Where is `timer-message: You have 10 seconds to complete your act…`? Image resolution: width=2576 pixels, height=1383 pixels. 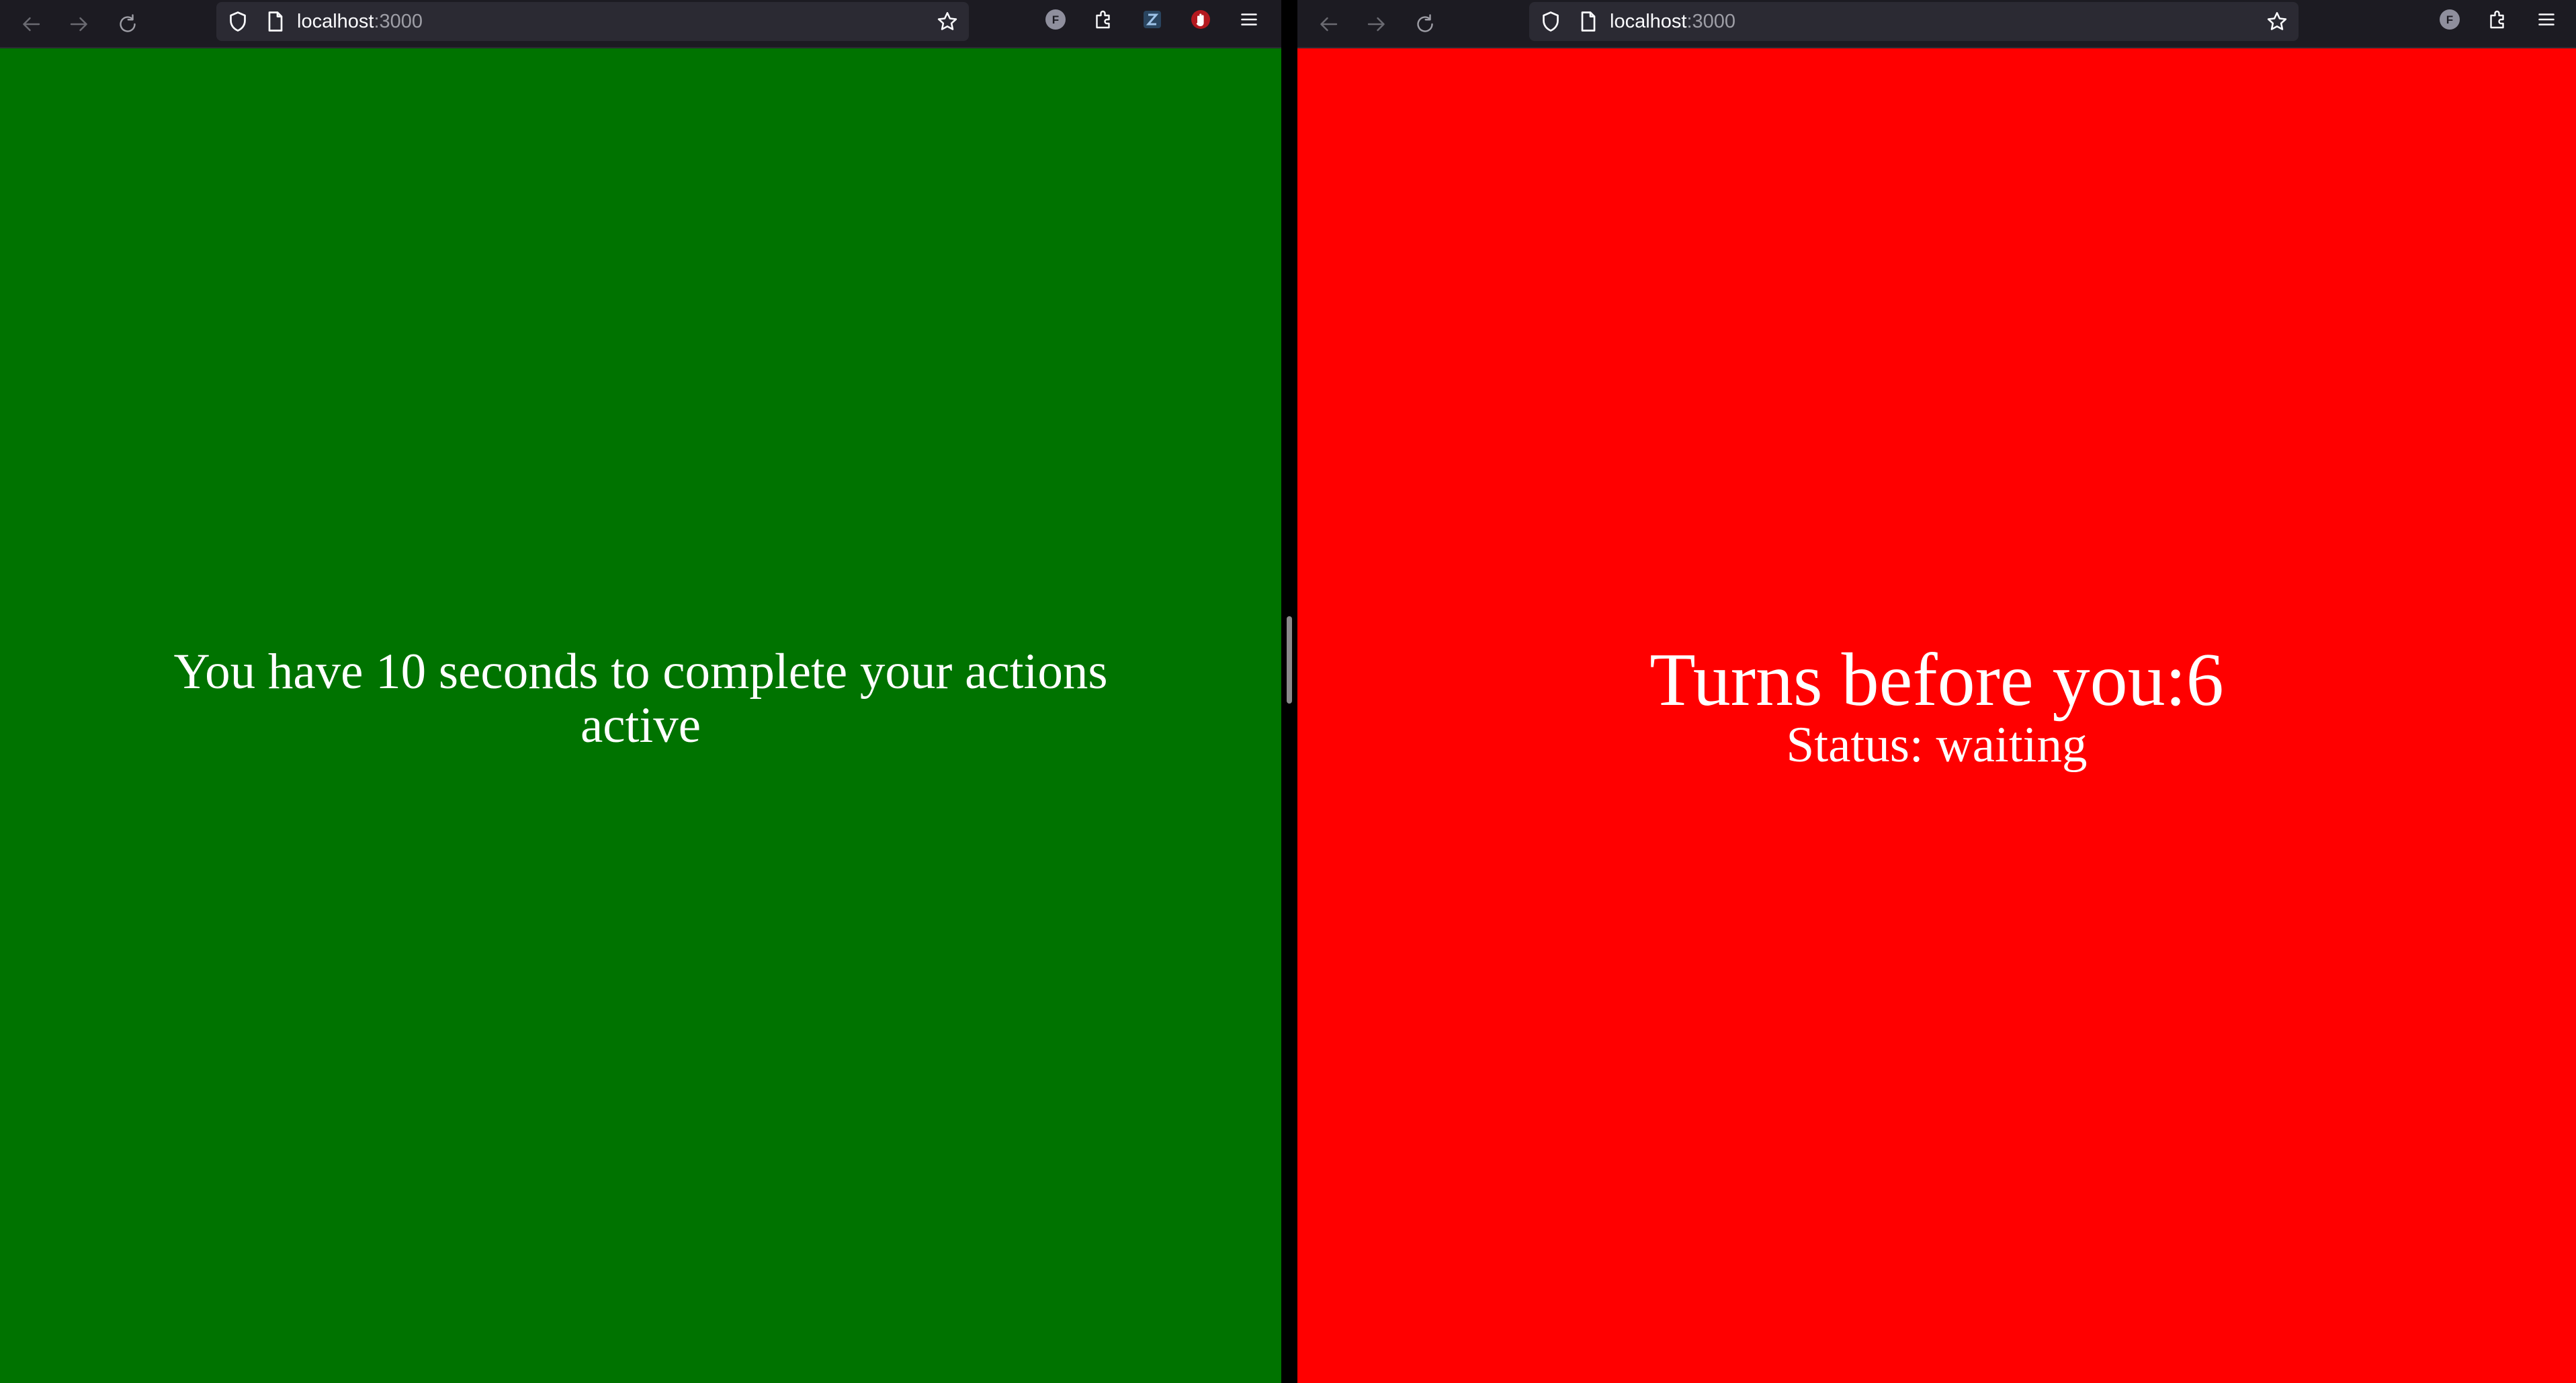 timer-message: You have 10 seconds to complete your act… is located at coordinates (640, 672).